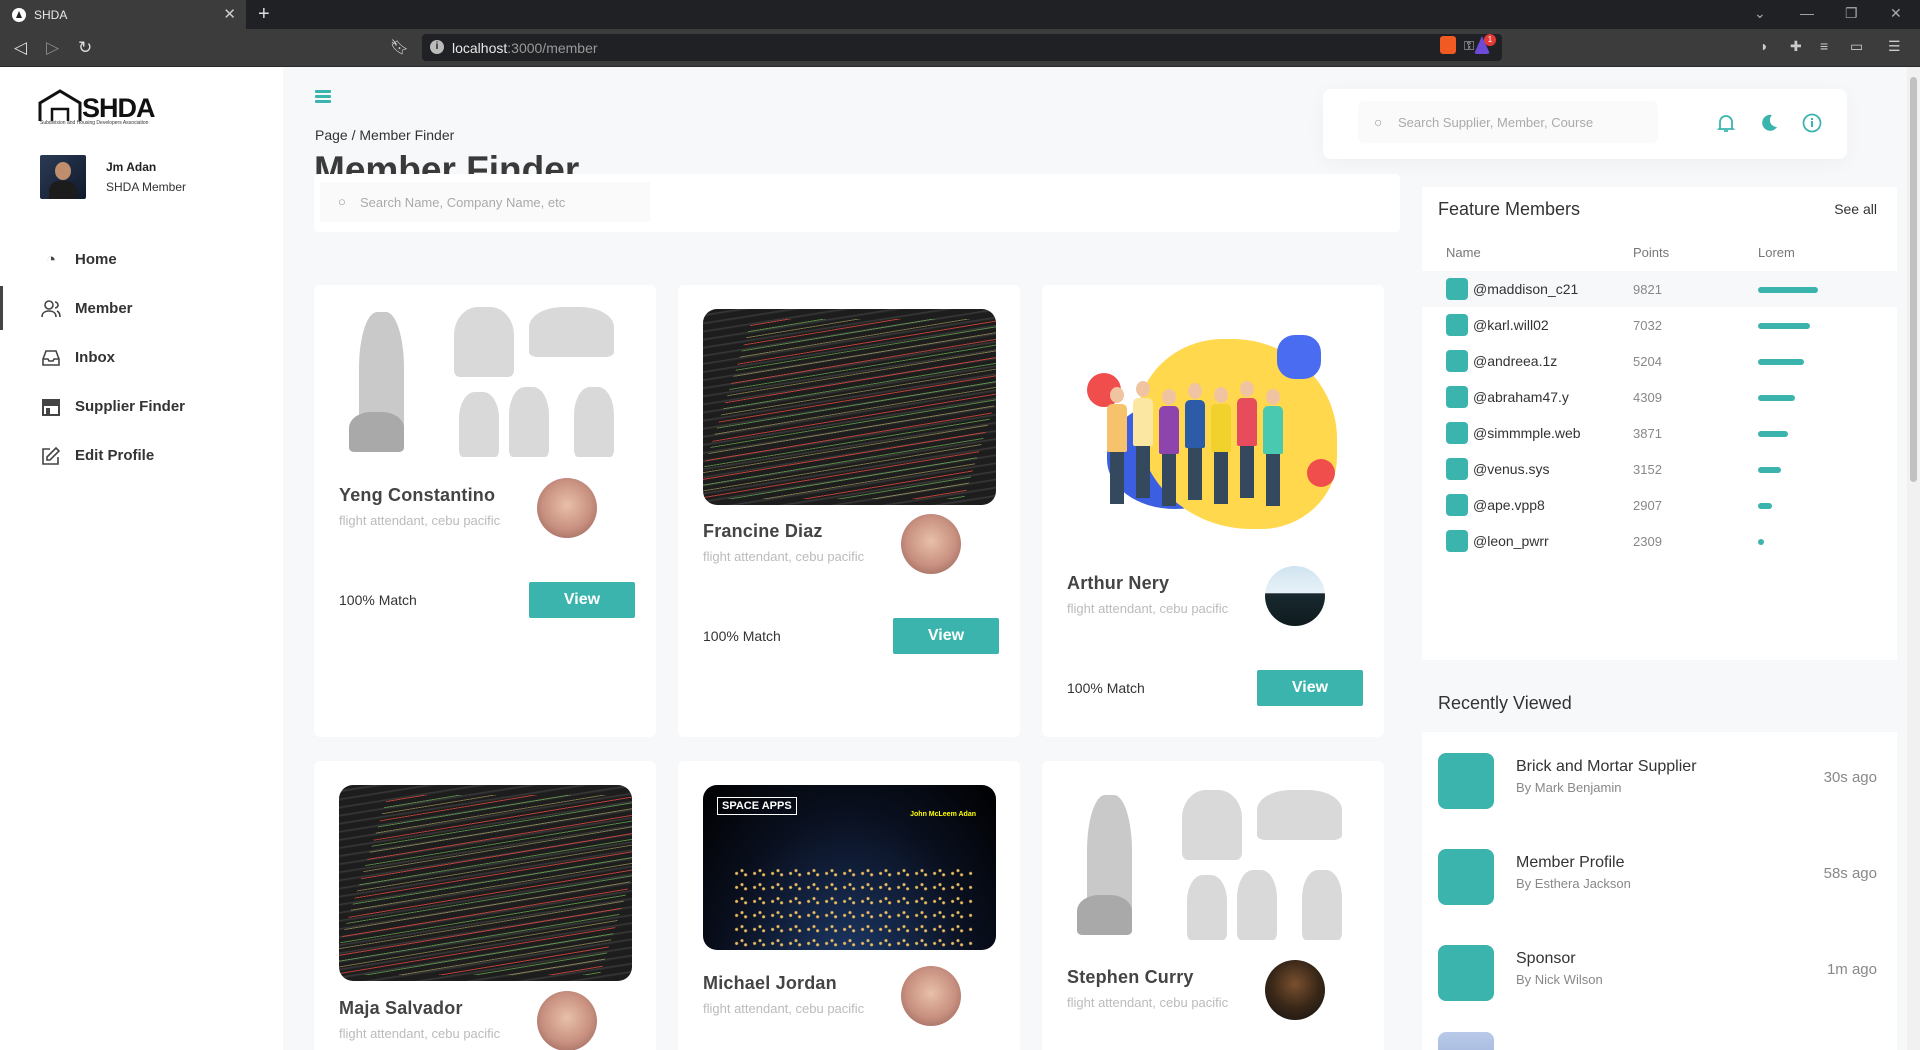  Describe the element at coordinates (1913, 558) in the screenshot. I see `page-scrollbar` at that location.